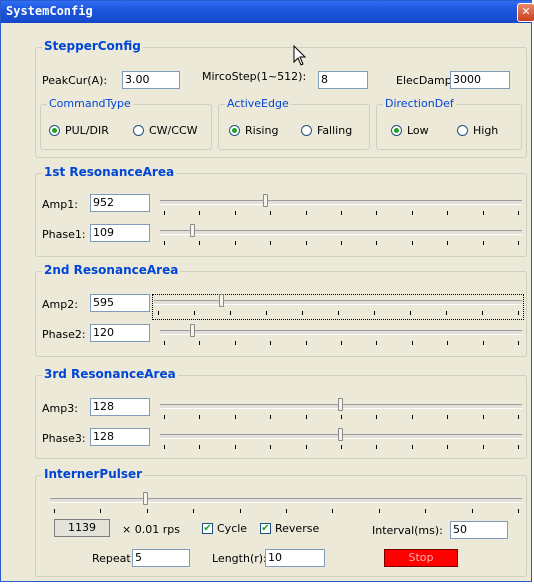 The height and width of the screenshot is (584, 534). I want to click on speed-readout: 1139, so click(82, 528).